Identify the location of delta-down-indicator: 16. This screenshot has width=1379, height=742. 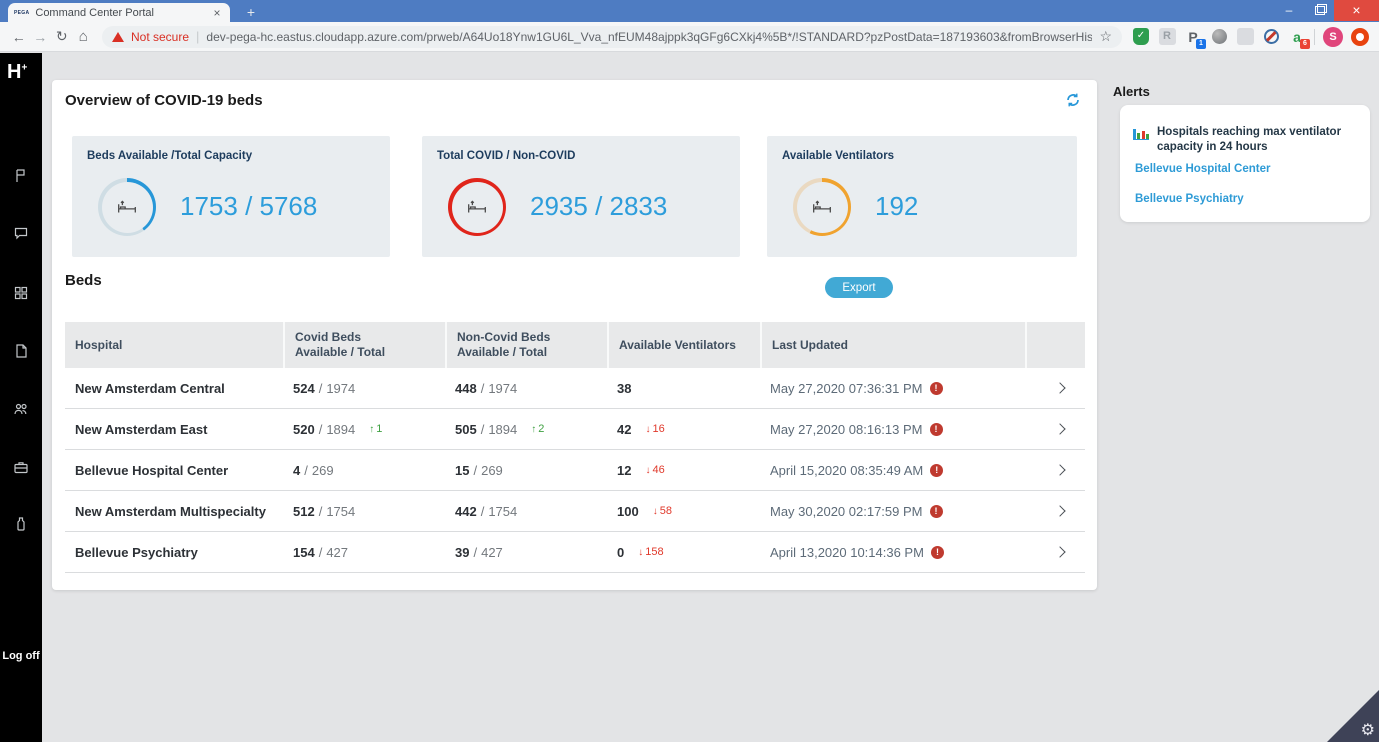
(654, 429).